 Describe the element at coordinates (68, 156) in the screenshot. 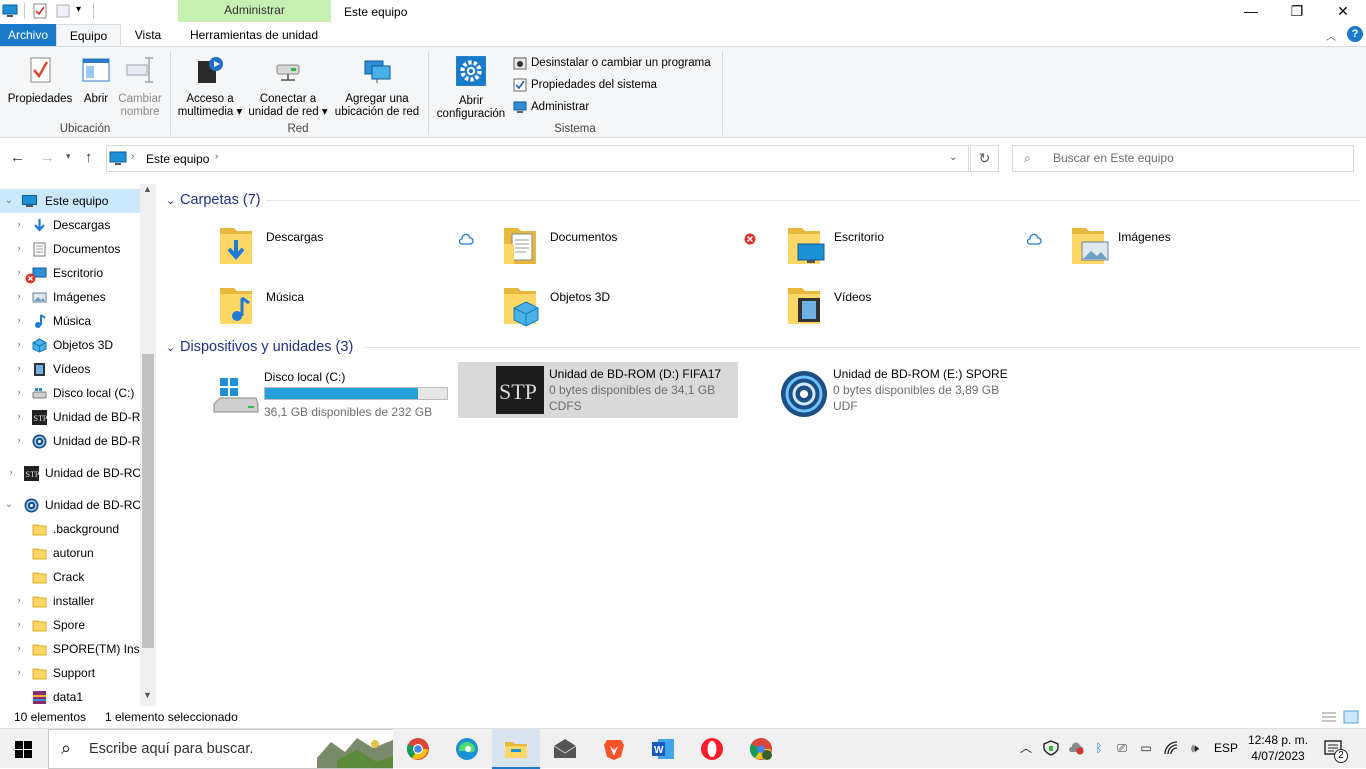

I see `recent-locations-icon: ▾` at that location.